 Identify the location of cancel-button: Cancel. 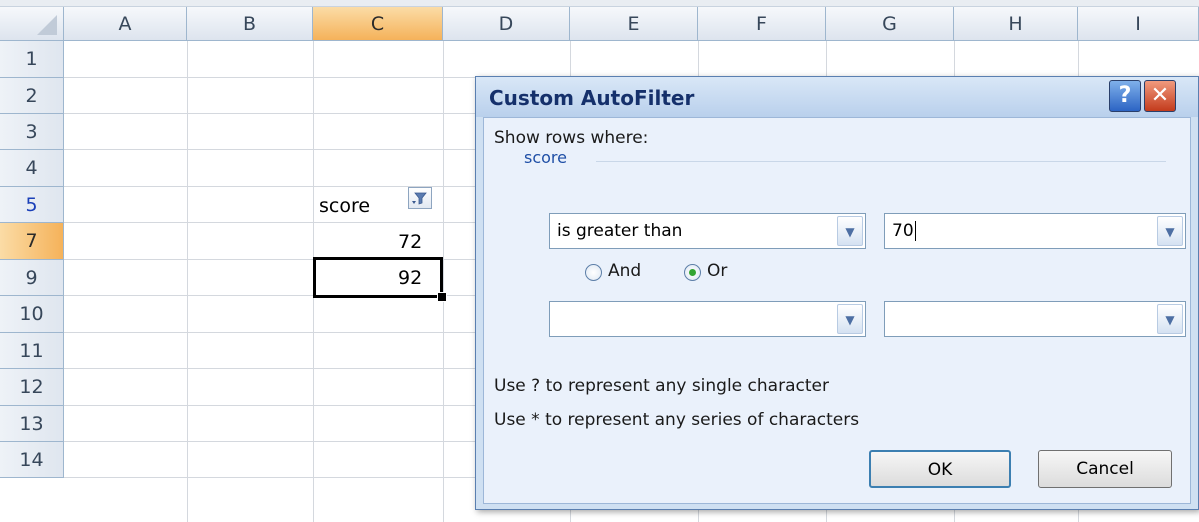
(1105, 469).